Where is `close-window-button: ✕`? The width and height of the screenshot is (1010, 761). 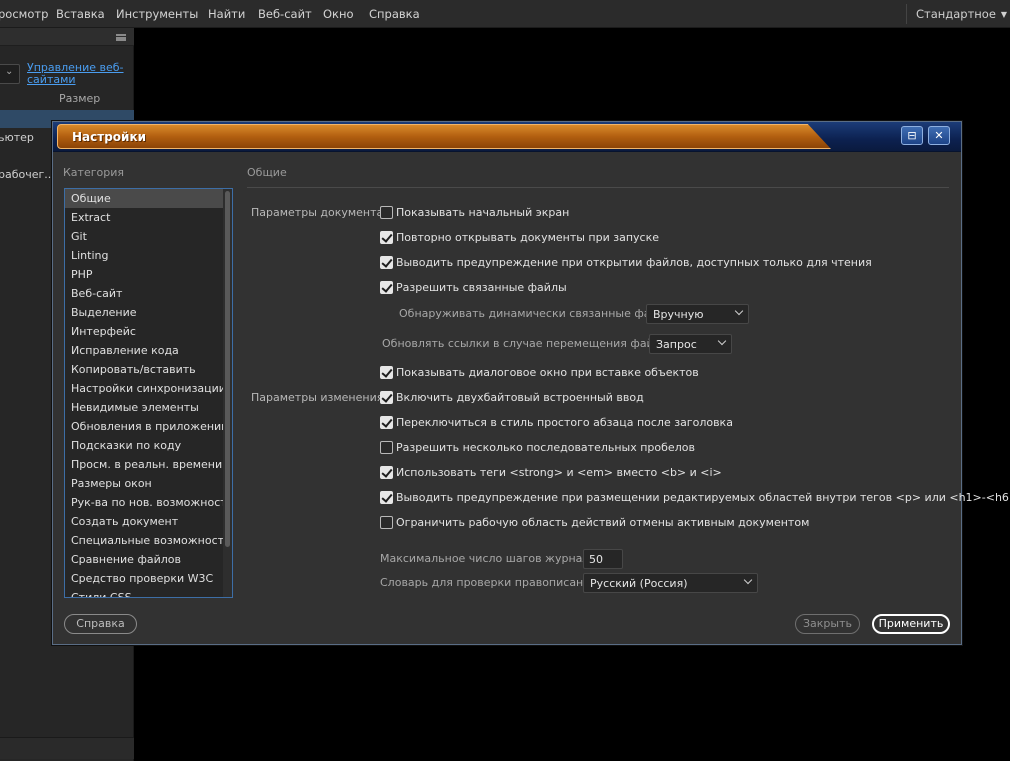
close-window-button: ✕ is located at coordinates (939, 135).